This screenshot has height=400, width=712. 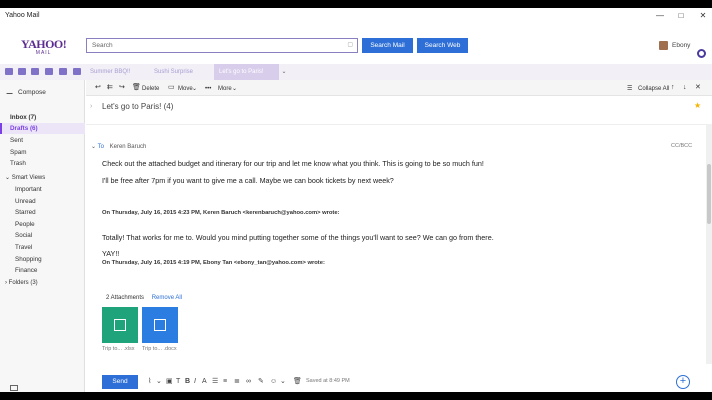 What do you see at coordinates (685, 88) in the screenshot?
I see `next-arrow-icon: ↓` at bounding box center [685, 88].